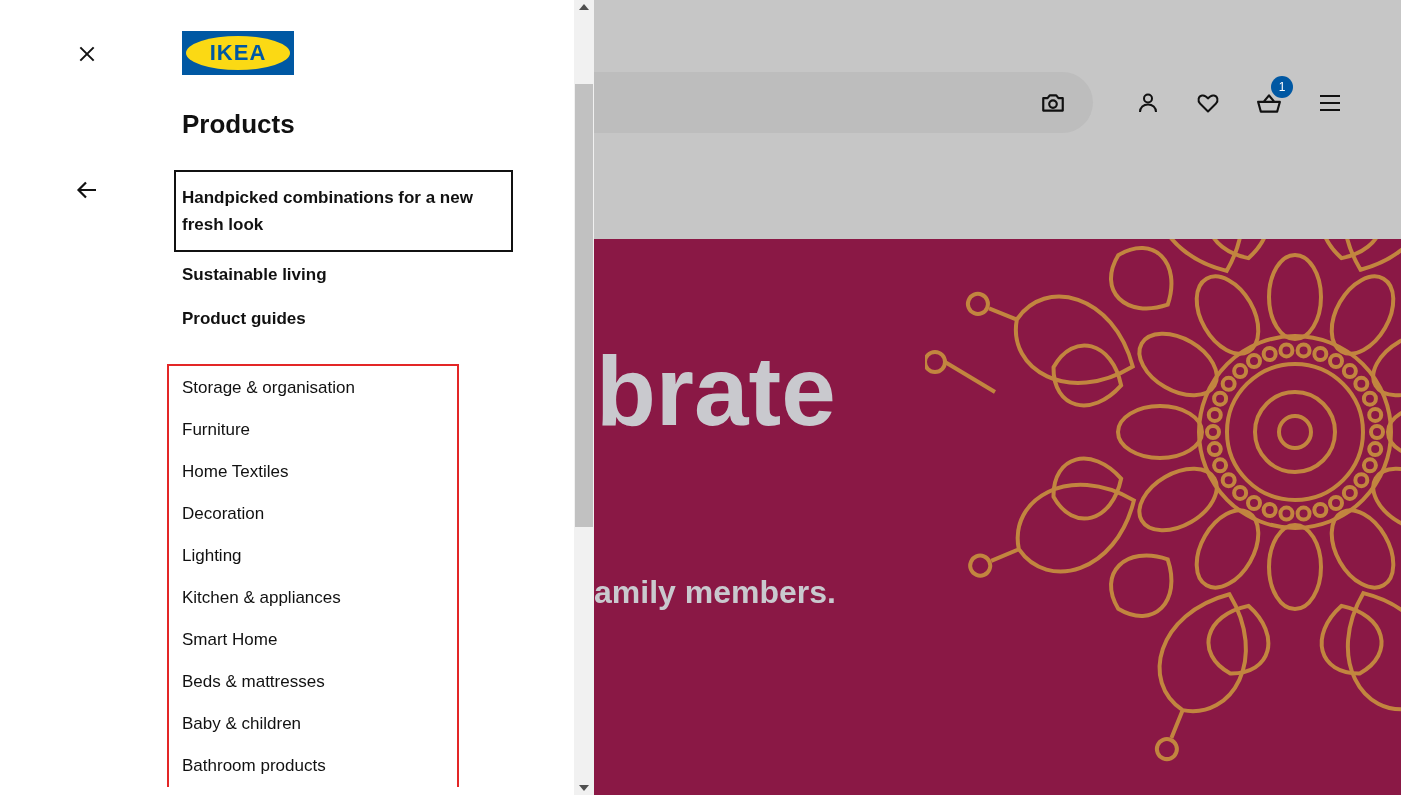 The image size is (1401, 795). What do you see at coordinates (223, 514) in the screenshot?
I see `category-link: Decoration` at bounding box center [223, 514].